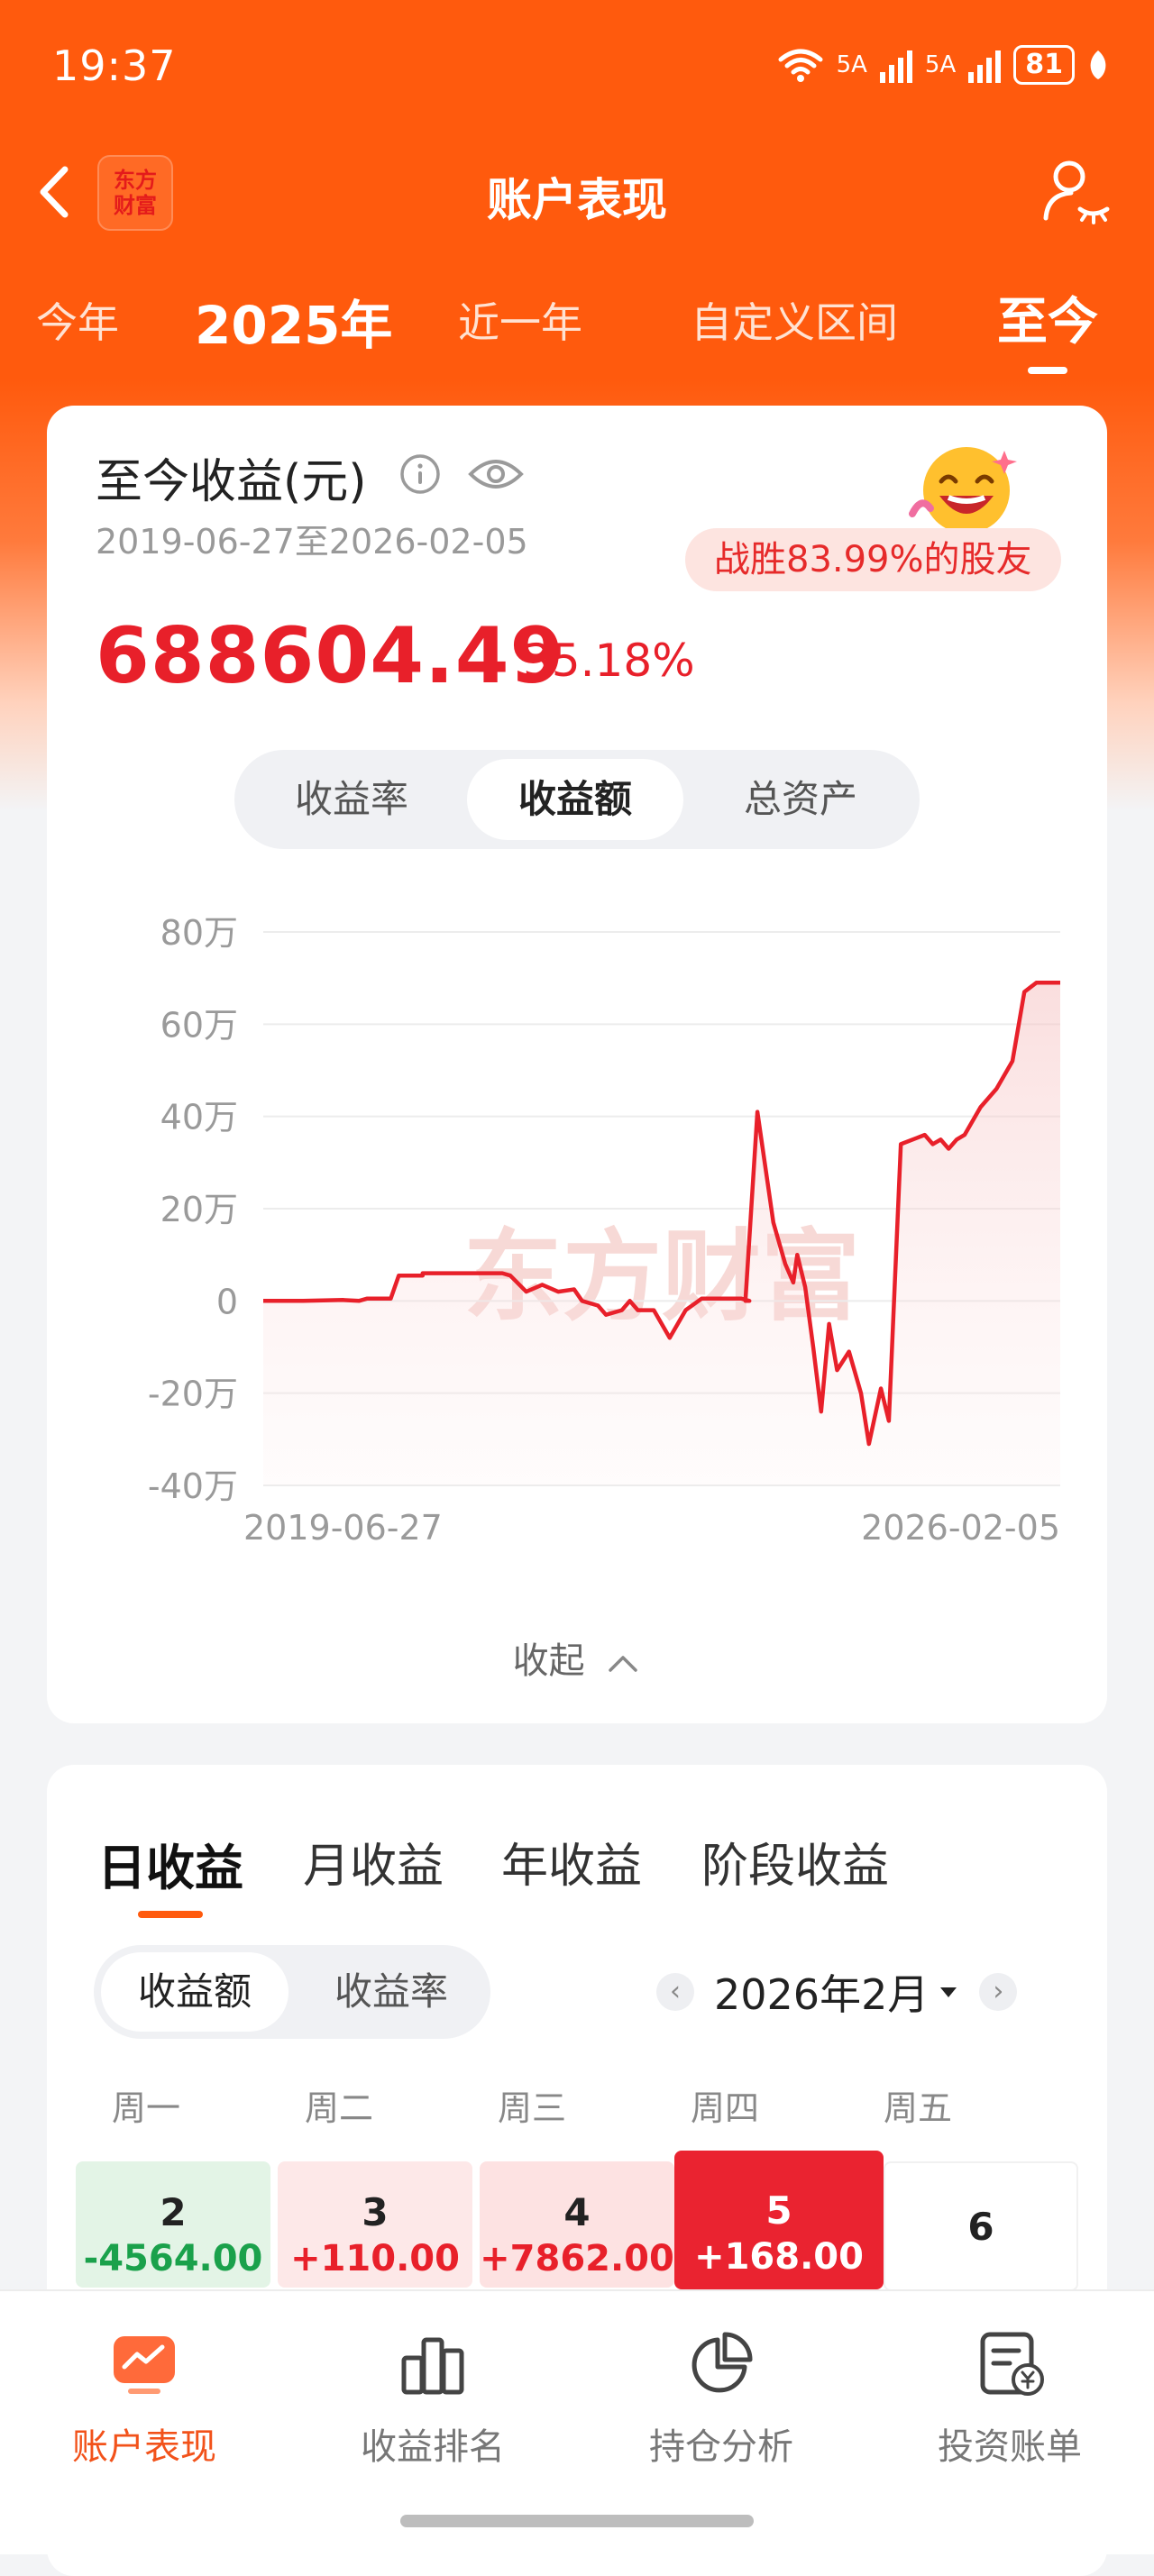  Describe the element at coordinates (963, 490) in the screenshot. I see `laughing-emoji-icon` at that location.